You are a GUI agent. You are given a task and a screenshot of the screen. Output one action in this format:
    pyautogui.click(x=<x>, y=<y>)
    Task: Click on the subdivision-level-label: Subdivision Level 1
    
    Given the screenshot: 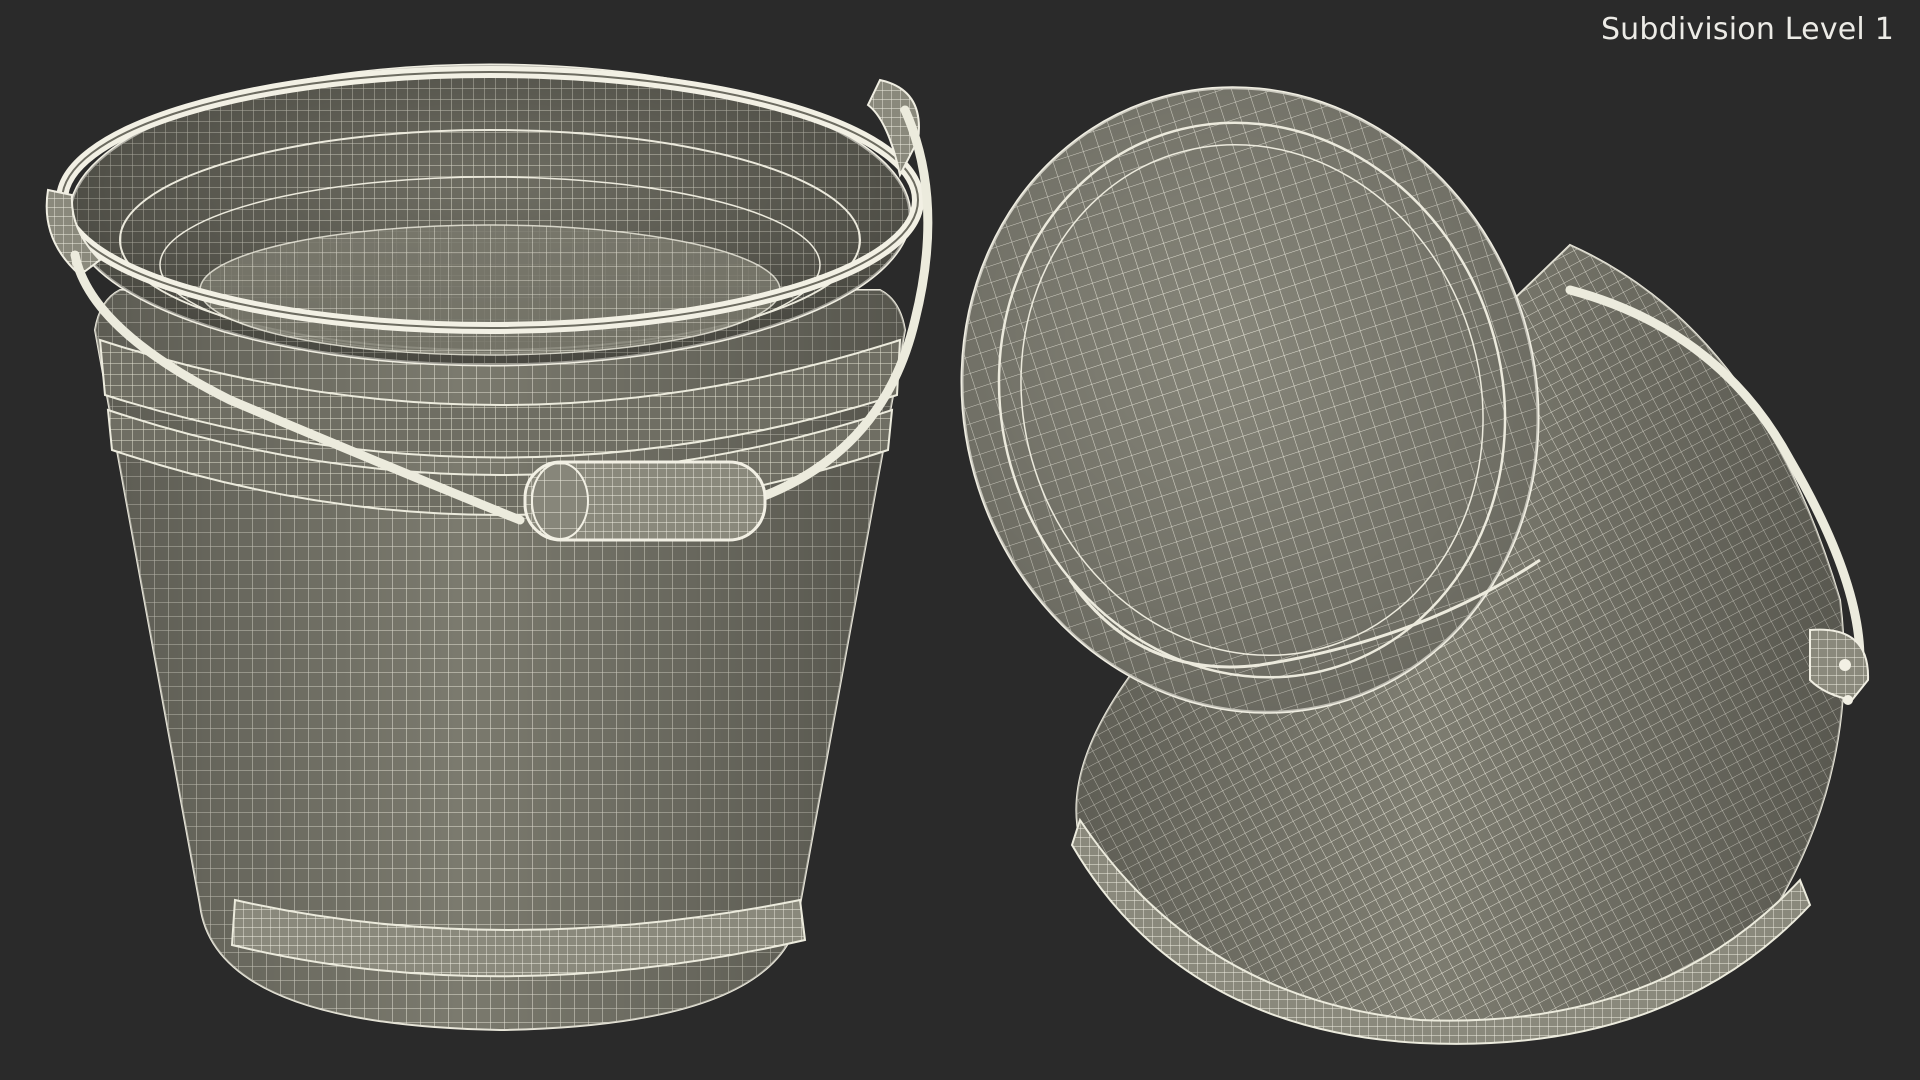 What is the action you would take?
    pyautogui.click(x=1747, y=29)
    